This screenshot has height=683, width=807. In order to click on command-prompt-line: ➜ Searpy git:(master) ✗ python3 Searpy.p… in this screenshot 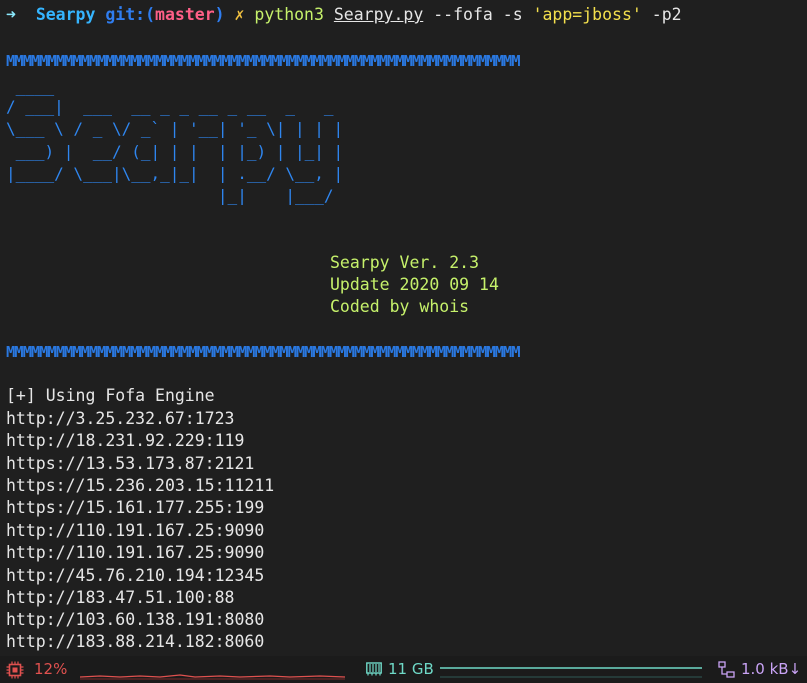, I will do `click(344, 15)`.